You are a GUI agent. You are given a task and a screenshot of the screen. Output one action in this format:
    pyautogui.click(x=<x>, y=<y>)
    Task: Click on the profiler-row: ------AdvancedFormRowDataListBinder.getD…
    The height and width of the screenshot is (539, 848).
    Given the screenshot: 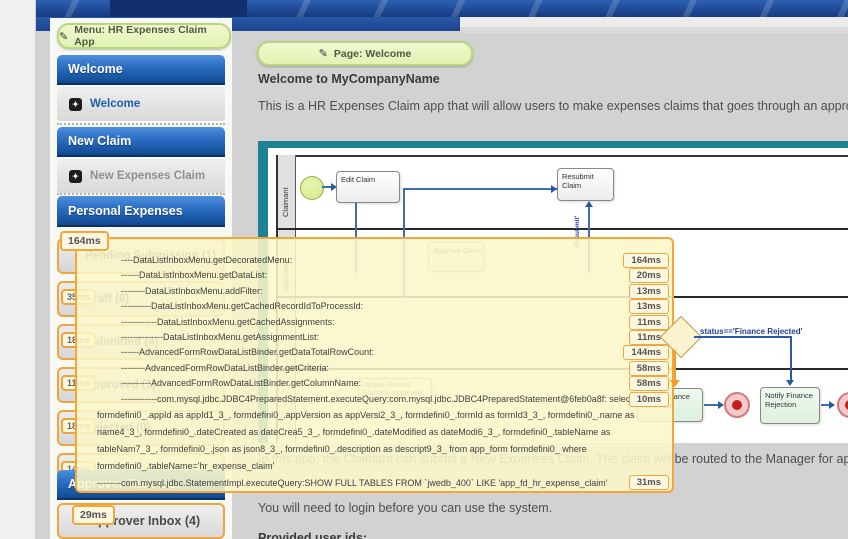 What is the action you would take?
    pyautogui.click(x=374, y=353)
    